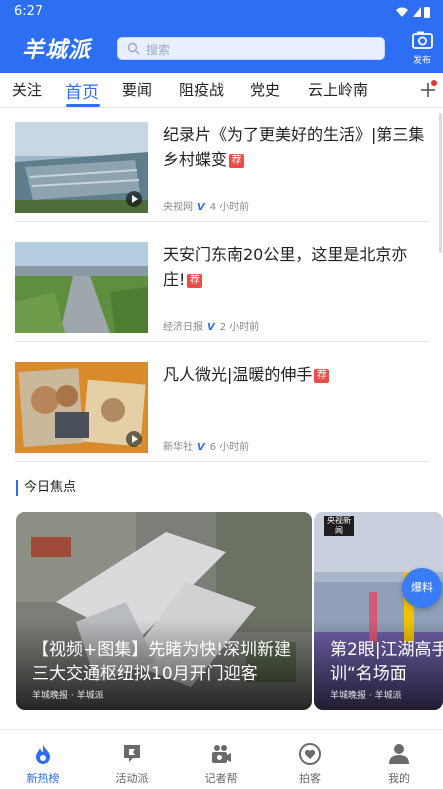 This screenshot has width=443, height=789. I want to click on news-time: 4 小时前, so click(229, 207).